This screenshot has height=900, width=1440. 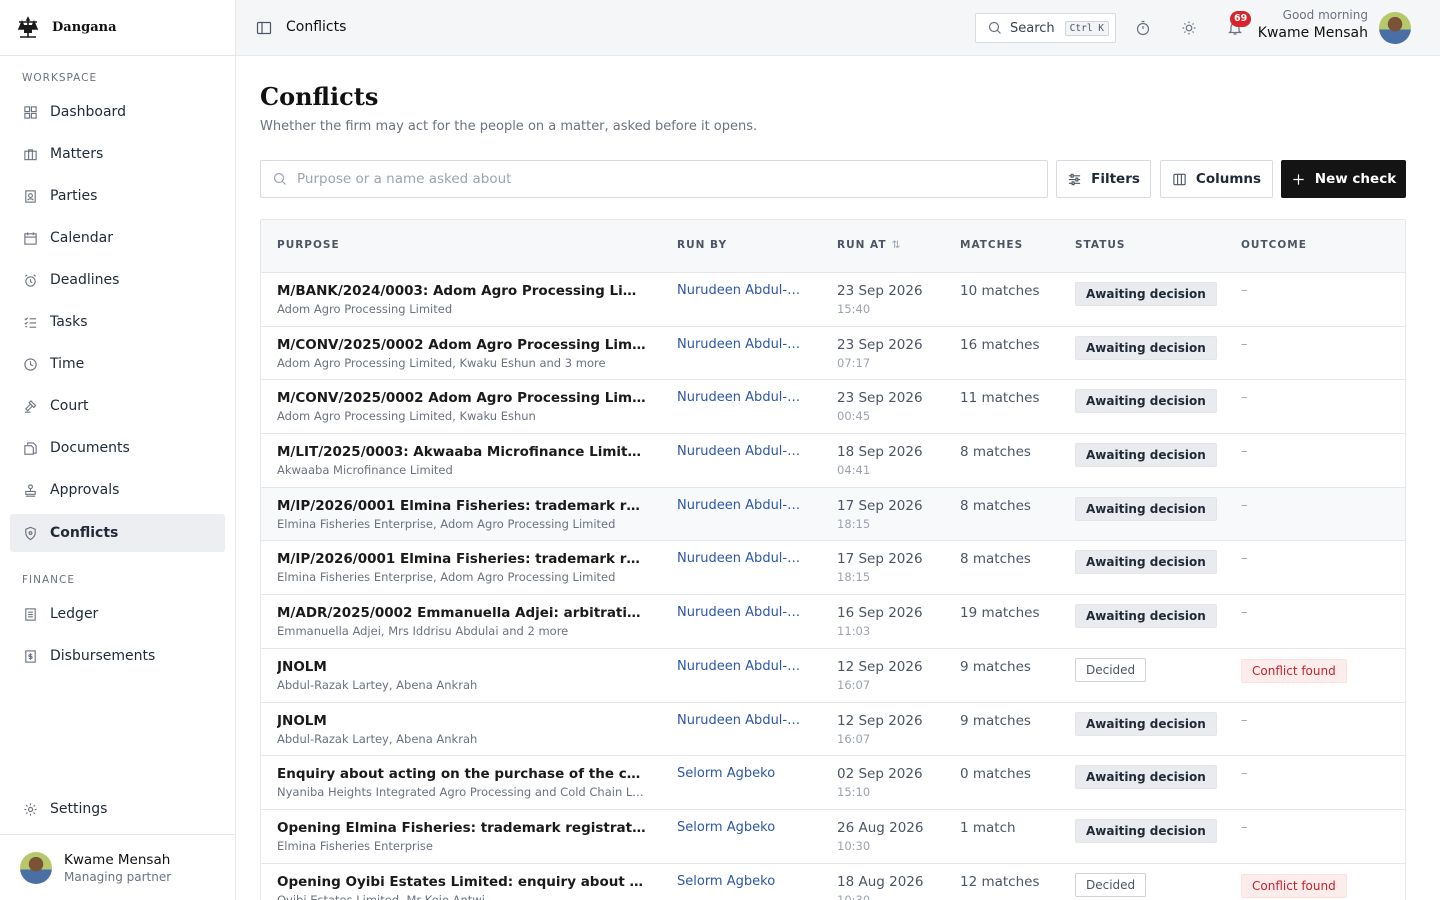 What do you see at coordinates (117, 280) in the screenshot?
I see `sidebar-item-deadlines: Deadlines` at bounding box center [117, 280].